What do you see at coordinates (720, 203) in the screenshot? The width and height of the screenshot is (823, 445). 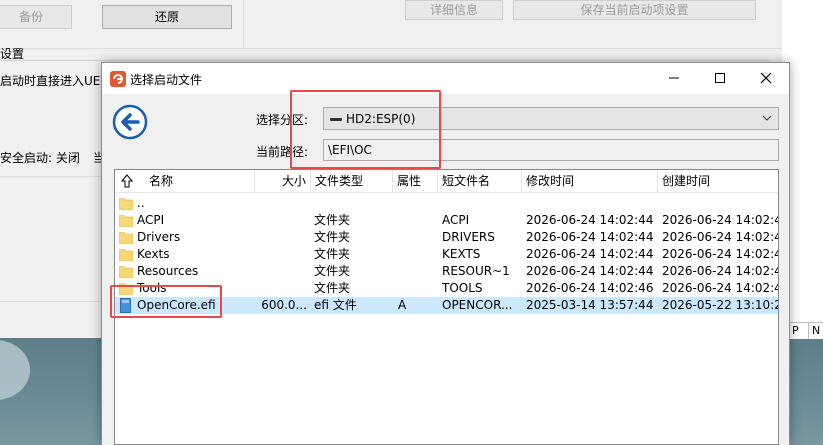 I see `cell-created` at bounding box center [720, 203].